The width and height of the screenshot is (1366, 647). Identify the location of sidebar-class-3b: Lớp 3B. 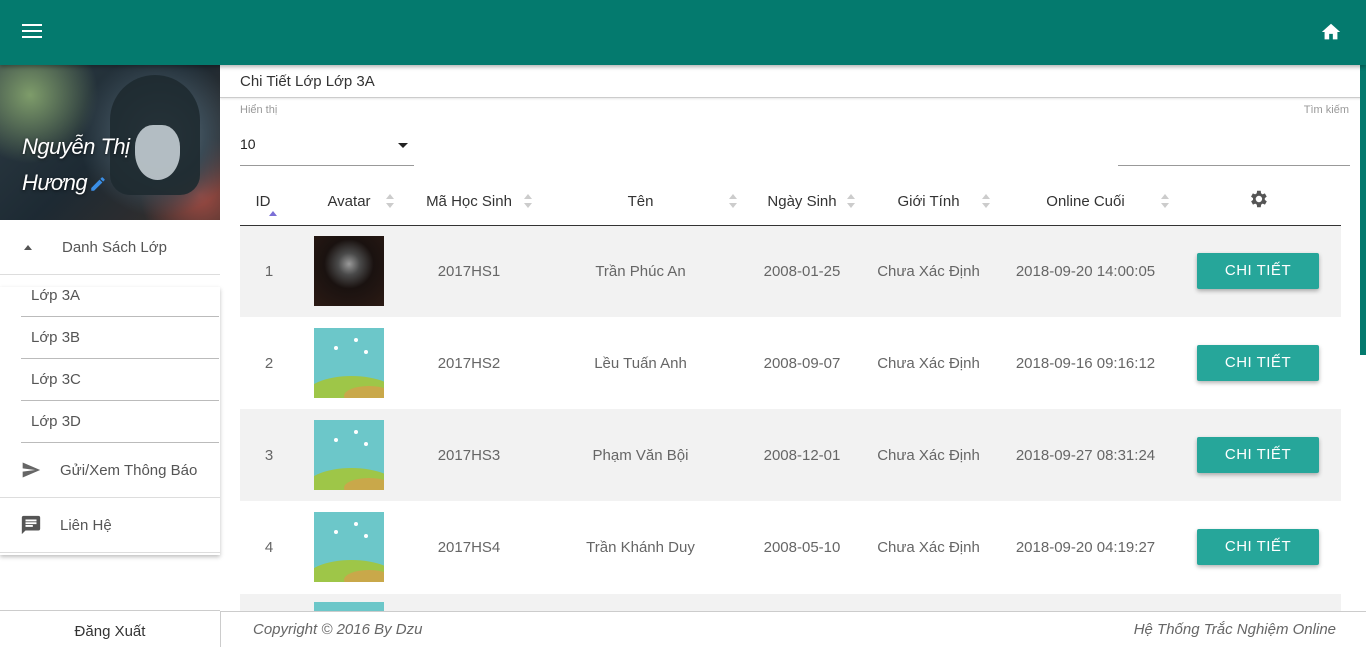
(120, 338).